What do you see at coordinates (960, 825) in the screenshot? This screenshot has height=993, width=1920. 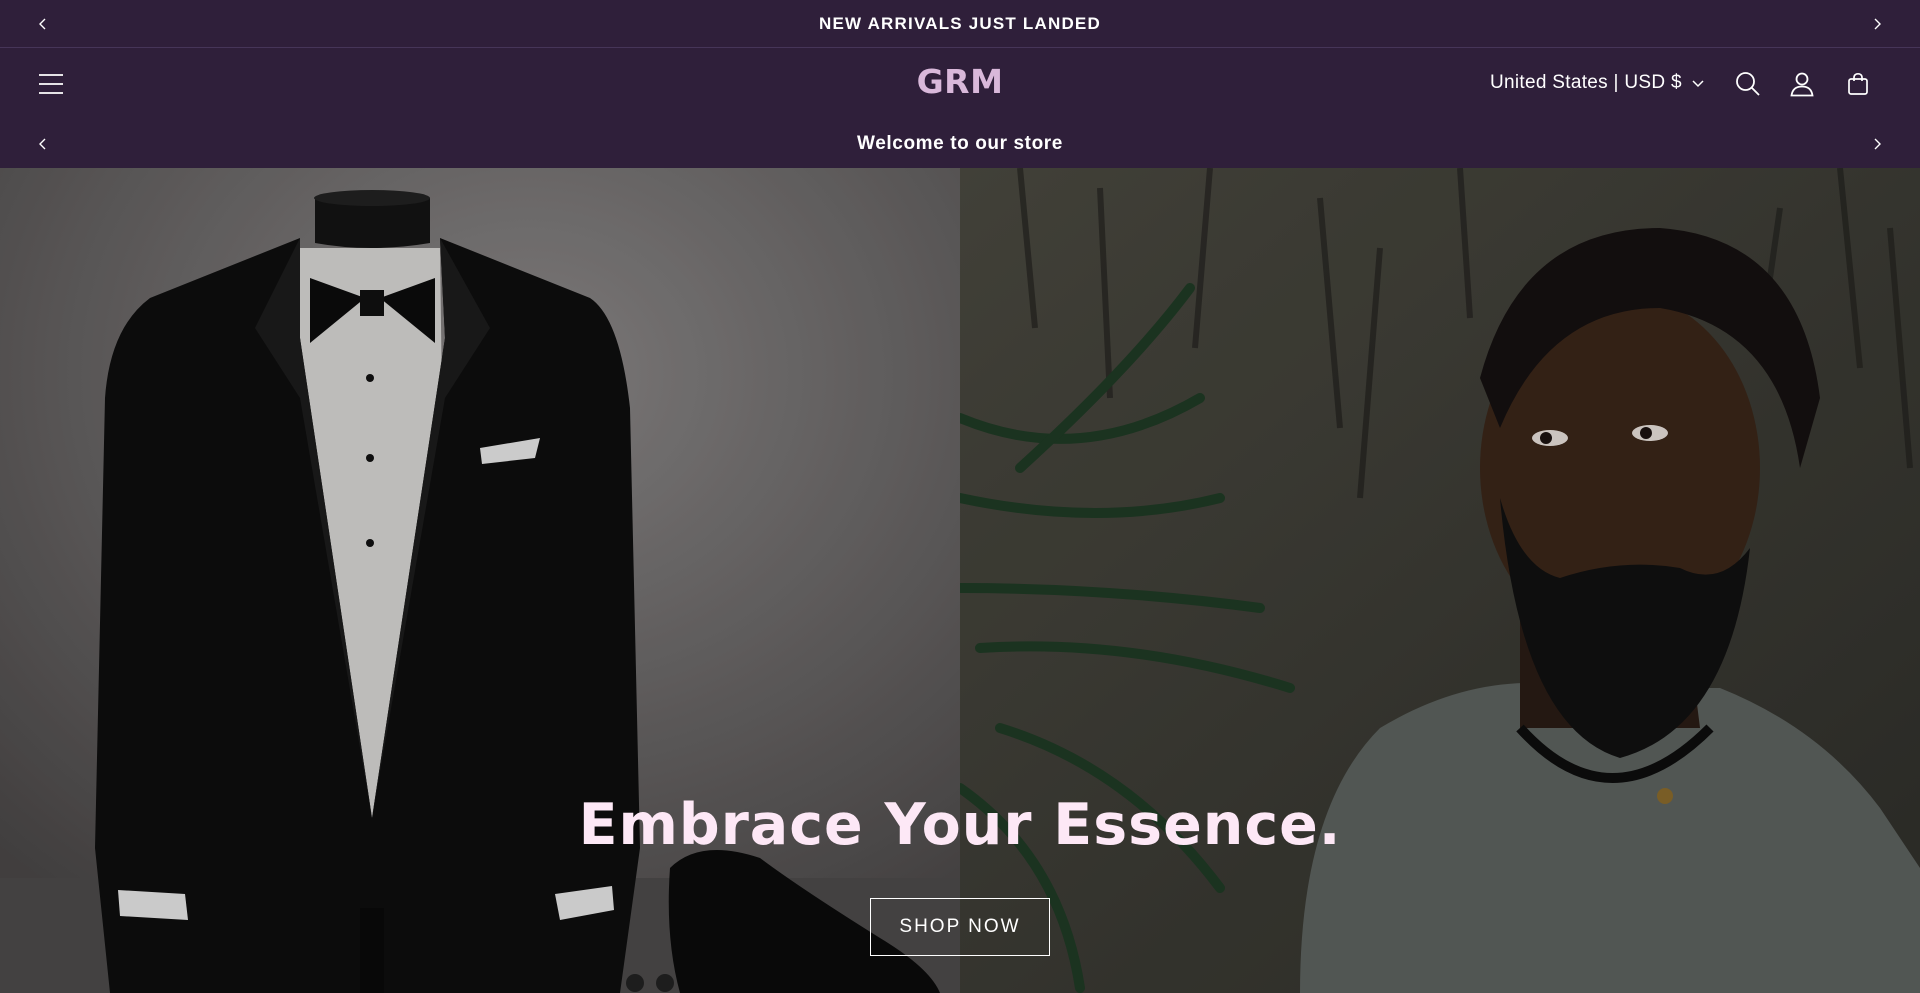 I see `hero-heading: Embrace Your Essence.` at bounding box center [960, 825].